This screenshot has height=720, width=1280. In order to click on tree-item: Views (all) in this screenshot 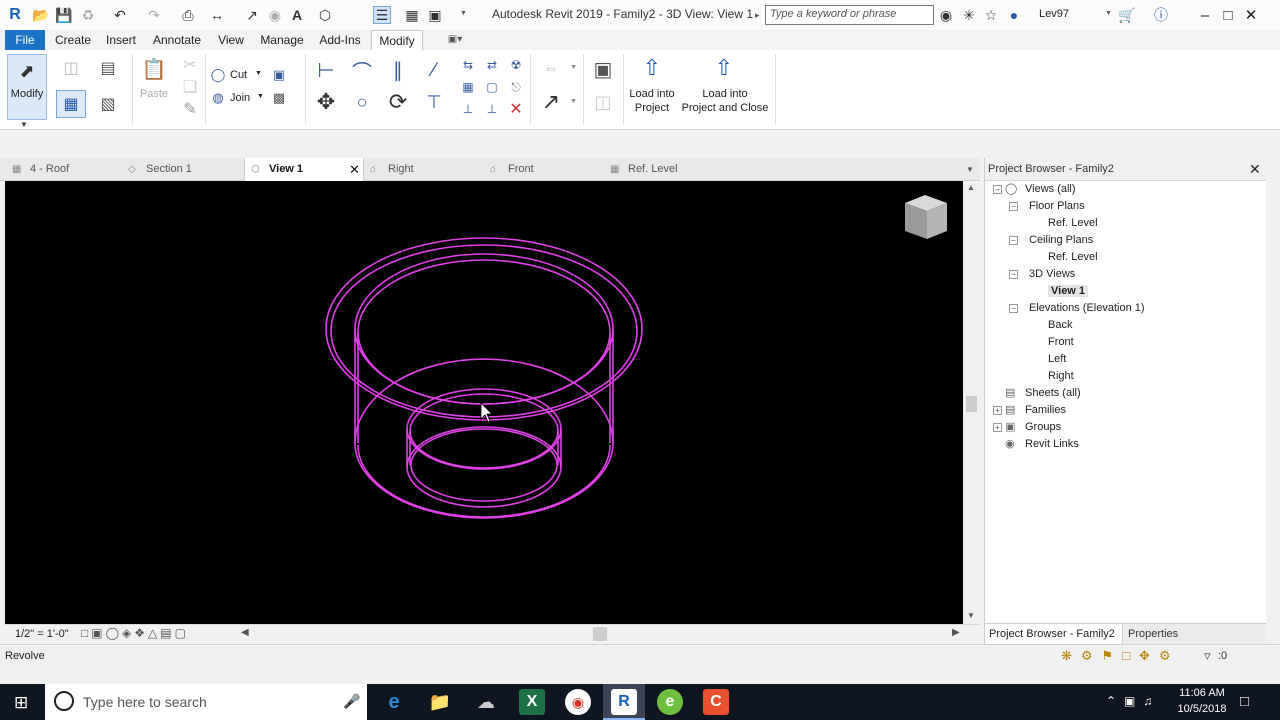, I will do `click(1050, 189)`.